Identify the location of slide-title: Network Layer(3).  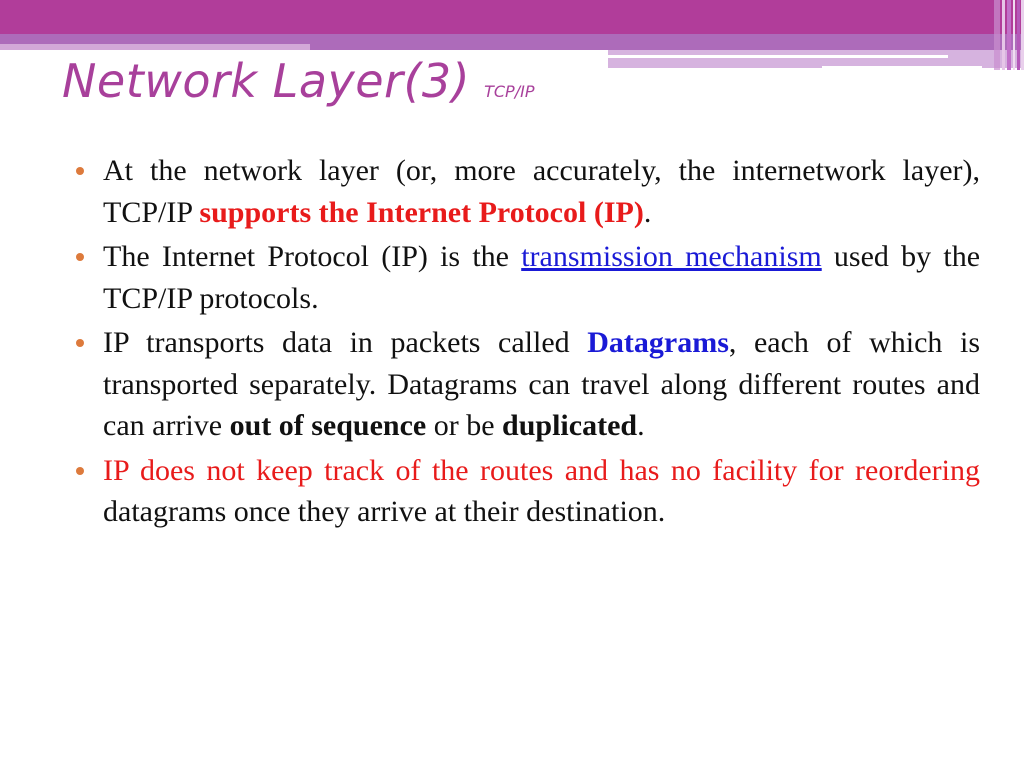
(266, 81).